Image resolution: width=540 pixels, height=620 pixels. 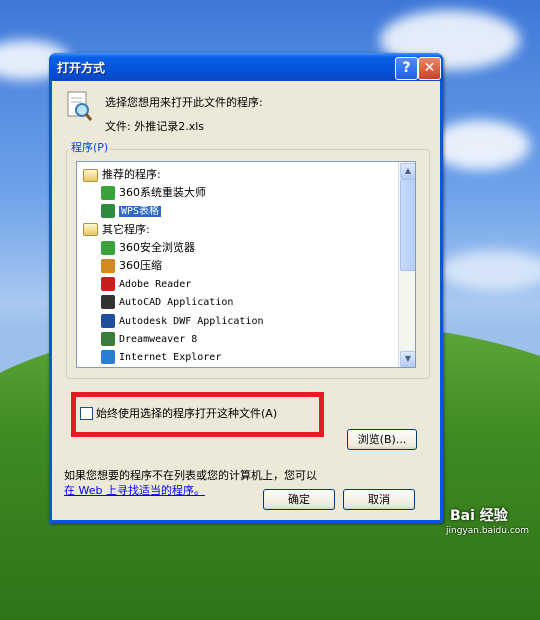 What do you see at coordinates (184, 102) in the screenshot?
I see `prompt-text: 选择您想用来打开此文件的程序:` at bounding box center [184, 102].